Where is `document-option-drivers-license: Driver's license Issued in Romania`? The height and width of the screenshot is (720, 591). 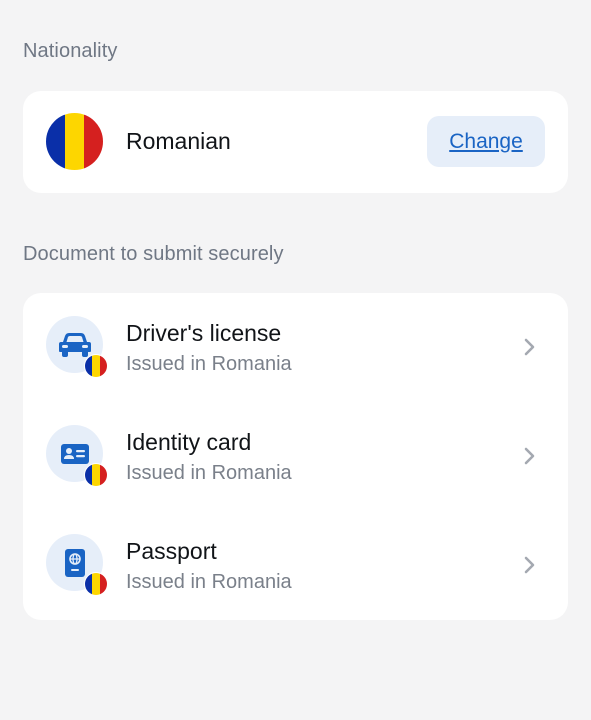 document-option-drivers-license: Driver's license Issued in Romania is located at coordinates (295, 347).